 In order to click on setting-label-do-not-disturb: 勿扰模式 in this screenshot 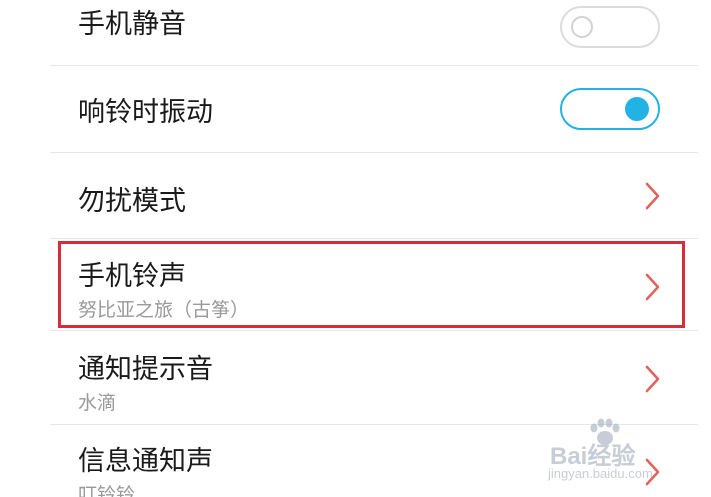, I will do `click(132, 201)`.